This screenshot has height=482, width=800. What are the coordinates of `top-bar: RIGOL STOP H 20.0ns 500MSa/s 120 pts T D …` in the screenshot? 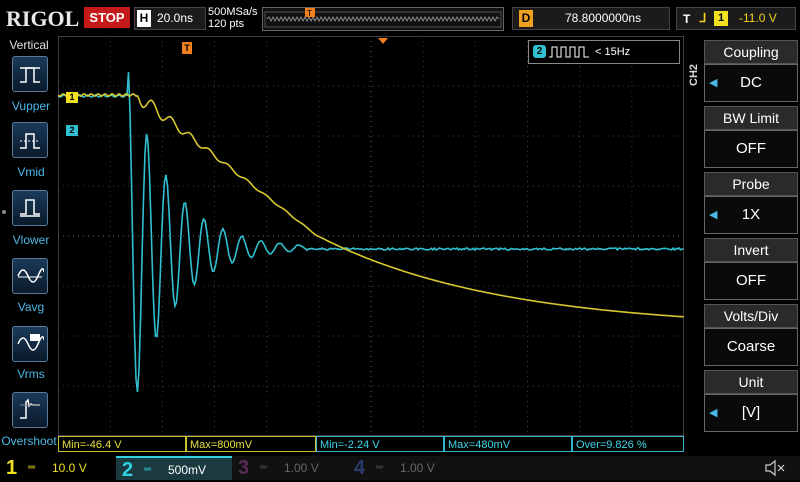 It's located at (400, 18).